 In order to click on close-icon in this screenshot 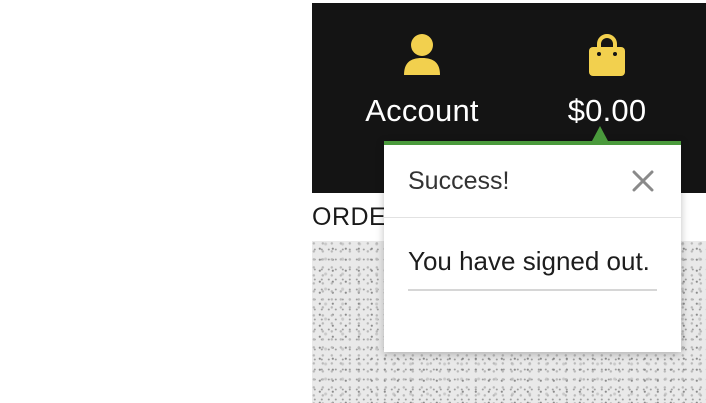, I will do `click(643, 181)`.